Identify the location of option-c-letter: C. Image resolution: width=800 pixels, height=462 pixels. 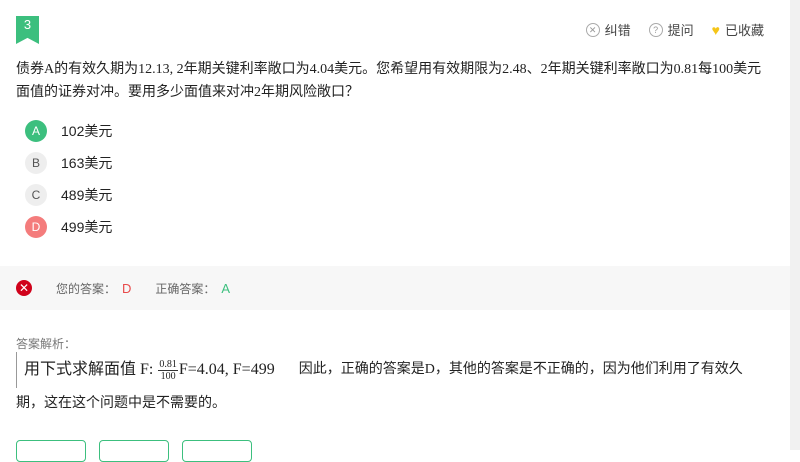
(36, 195).